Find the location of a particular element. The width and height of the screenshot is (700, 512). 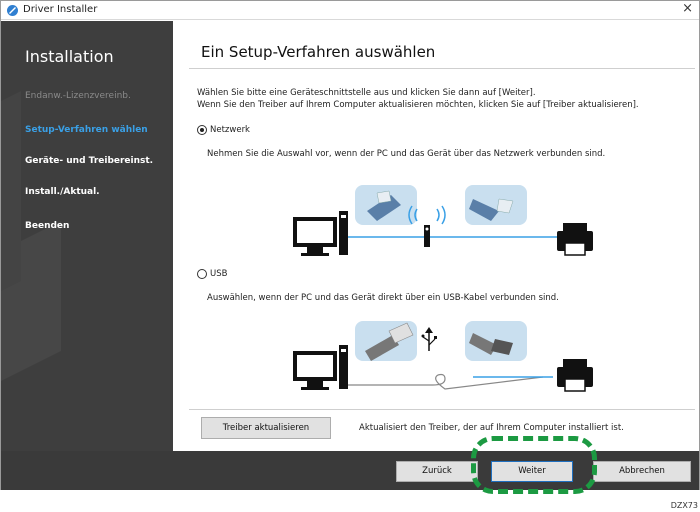

sidebar-decoration is located at coordinates (31, 236).